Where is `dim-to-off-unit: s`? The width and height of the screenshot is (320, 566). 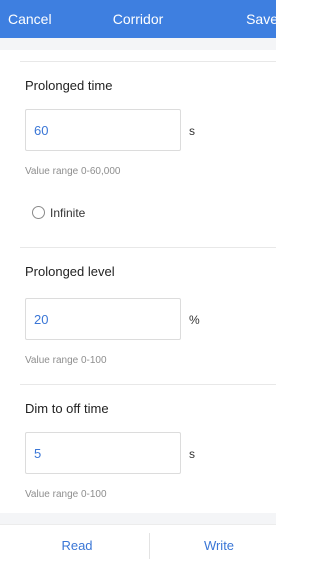
dim-to-off-unit: s is located at coordinates (192, 454).